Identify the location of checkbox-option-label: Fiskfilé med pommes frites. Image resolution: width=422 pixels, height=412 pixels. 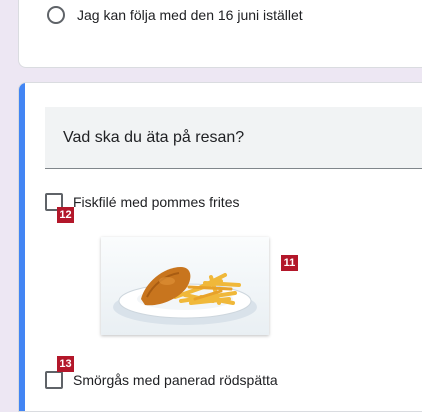
(156, 202).